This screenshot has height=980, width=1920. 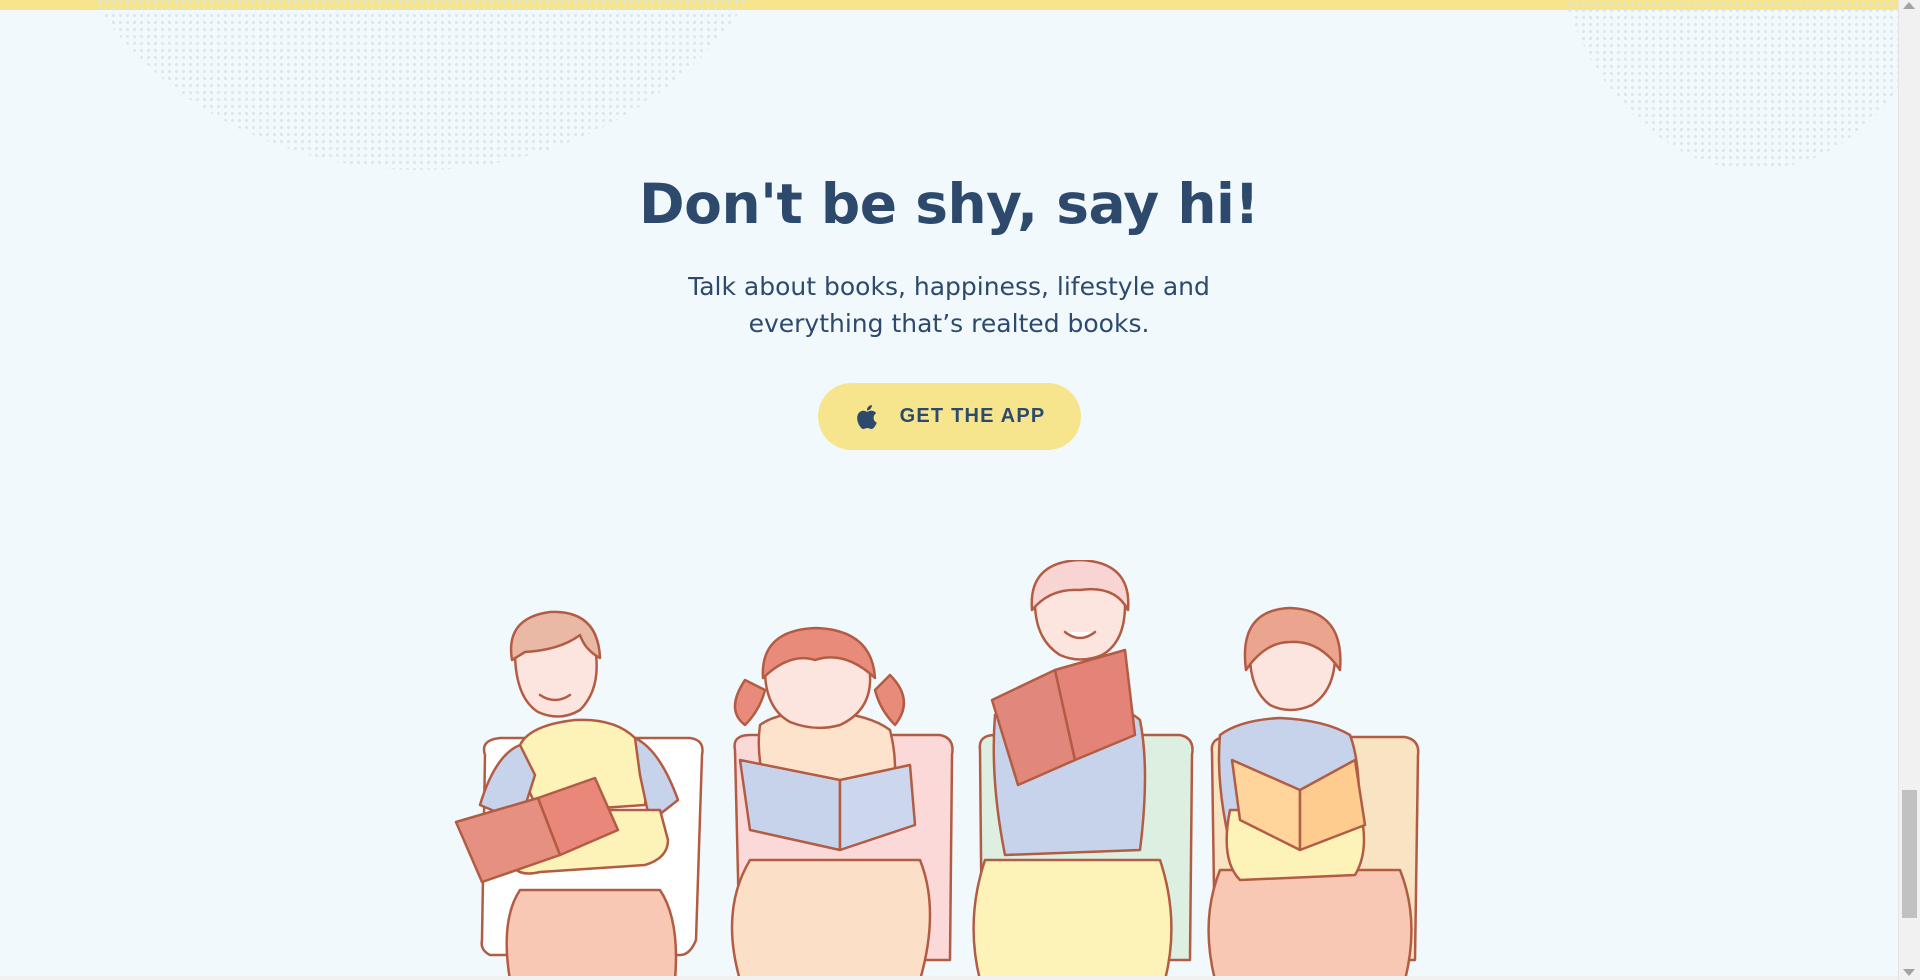 What do you see at coordinates (1732, 85) in the screenshot?
I see `dot-pattern-right` at bounding box center [1732, 85].